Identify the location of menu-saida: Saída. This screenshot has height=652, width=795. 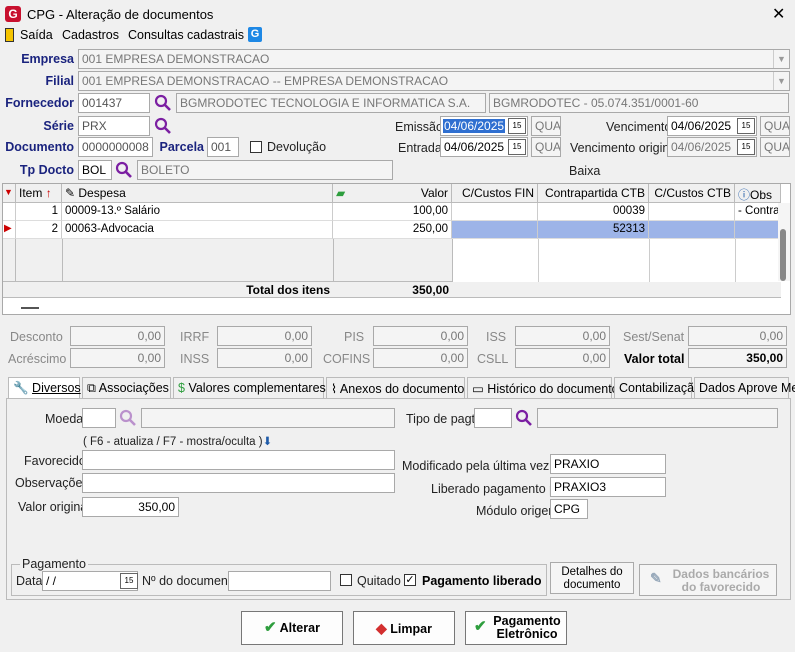
(36, 35).